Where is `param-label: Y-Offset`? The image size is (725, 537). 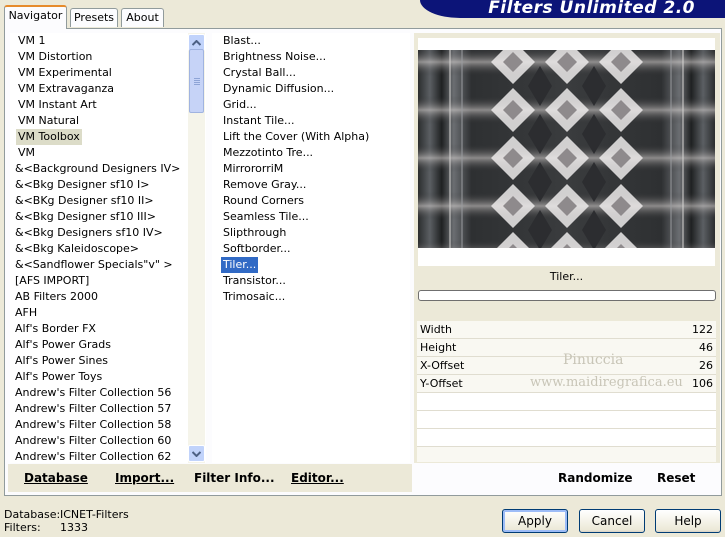
param-label: Y-Offset is located at coordinates (441, 383).